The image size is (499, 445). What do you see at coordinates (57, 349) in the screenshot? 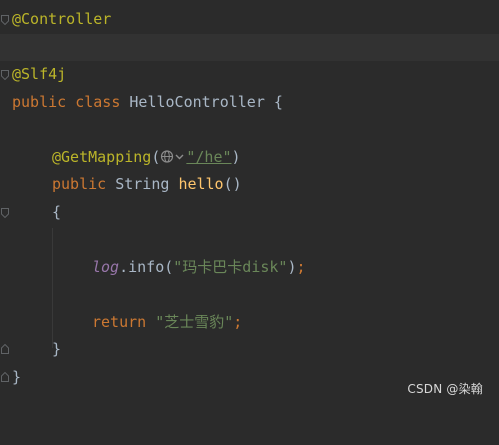
I see `method-close-brace: }` at bounding box center [57, 349].